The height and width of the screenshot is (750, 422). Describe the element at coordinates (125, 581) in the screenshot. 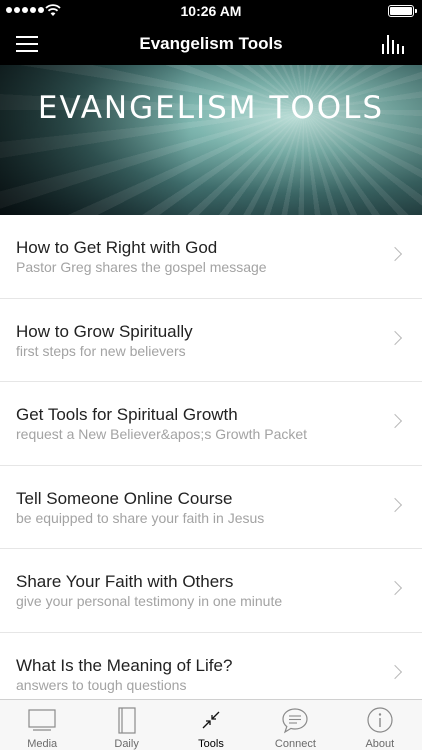

I see `list-item-title: Share Your Faith with Others` at that location.